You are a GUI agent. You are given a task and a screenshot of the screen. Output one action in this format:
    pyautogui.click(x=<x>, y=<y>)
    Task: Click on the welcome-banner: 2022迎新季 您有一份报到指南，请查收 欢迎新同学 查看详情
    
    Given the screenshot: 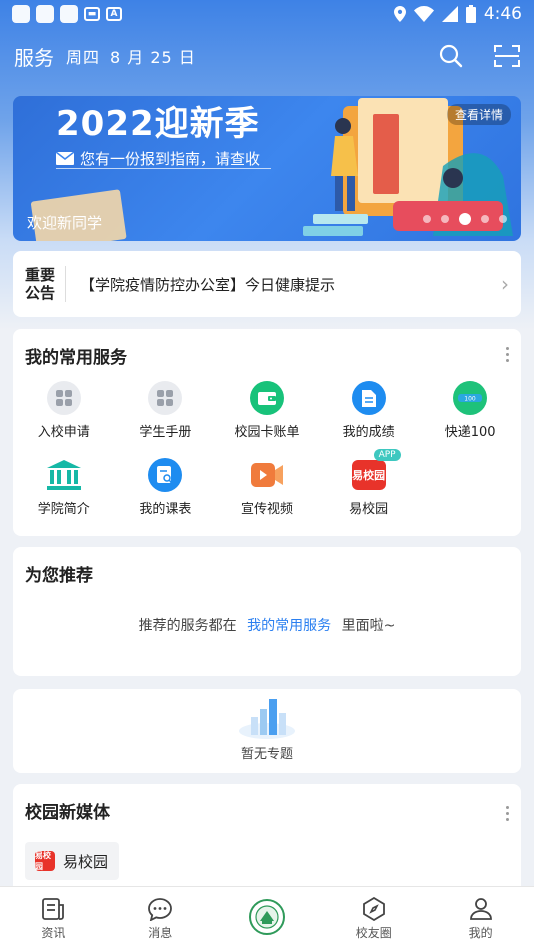 What is the action you would take?
    pyautogui.click(x=267, y=168)
    